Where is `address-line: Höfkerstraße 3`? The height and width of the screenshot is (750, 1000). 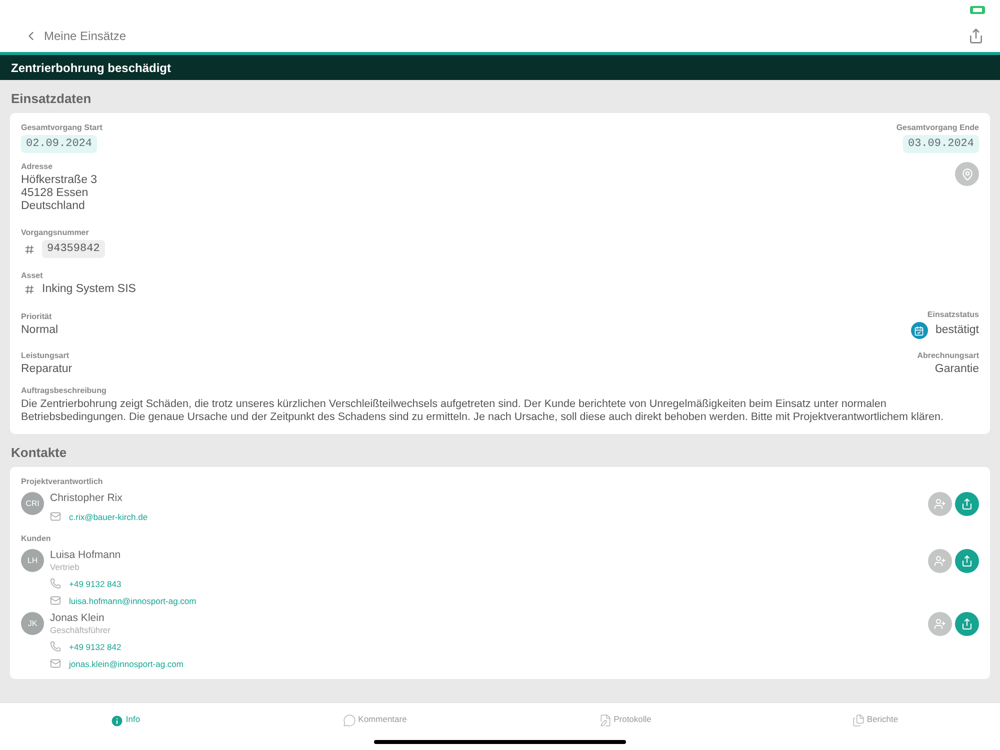 address-line: Höfkerstraße 3 is located at coordinates (59, 180).